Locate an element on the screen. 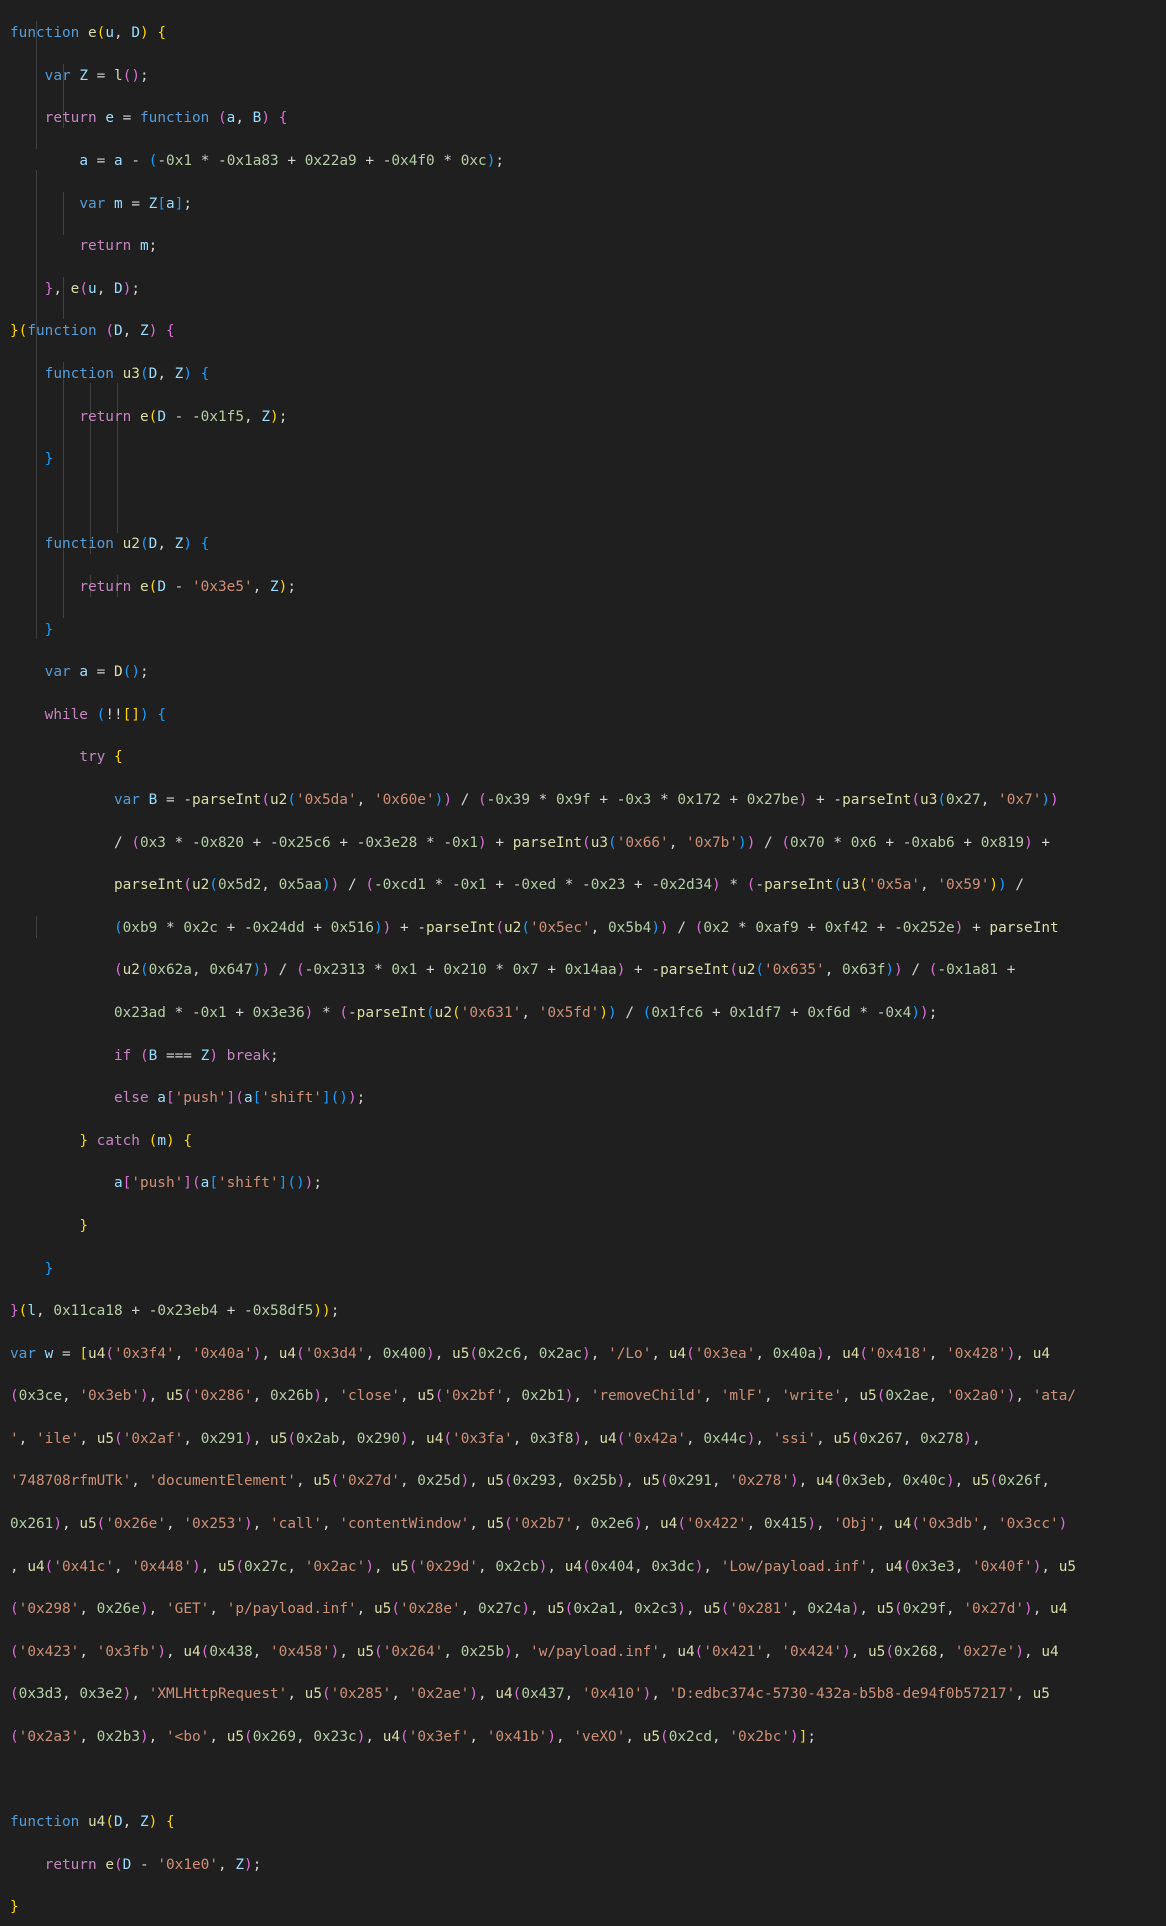 The height and width of the screenshot is (1926, 1166). code-line: } catch (m) { is located at coordinates (588, 1141).